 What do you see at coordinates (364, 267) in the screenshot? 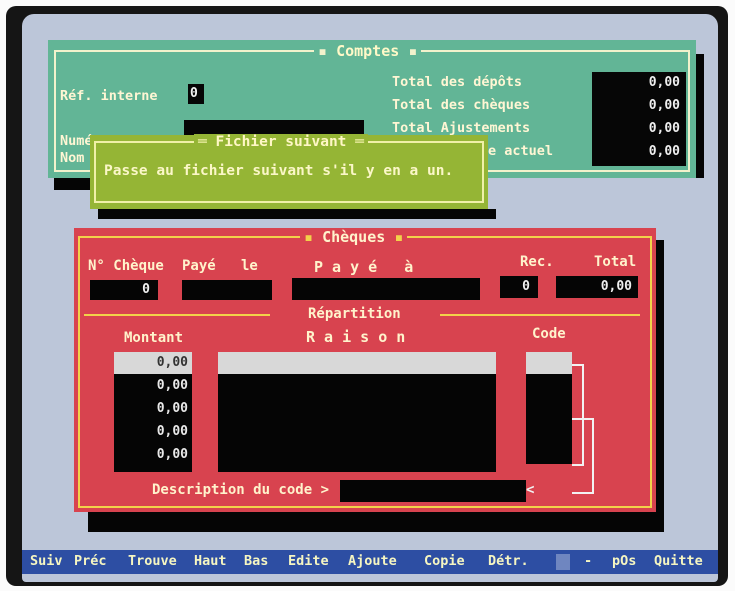
I see `paye-a-label: P a y é à` at bounding box center [364, 267].